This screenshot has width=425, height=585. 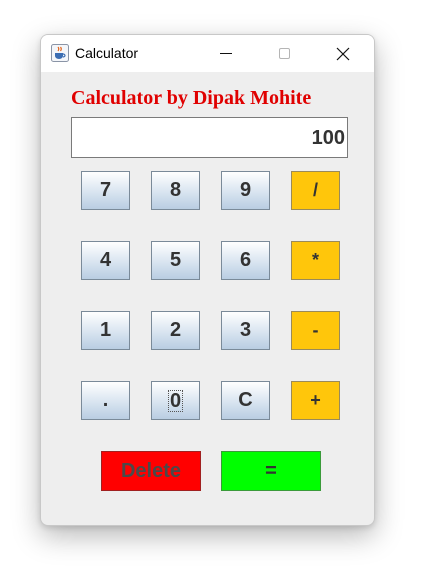 What do you see at coordinates (315, 400) in the screenshot?
I see `add-button: +` at bounding box center [315, 400].